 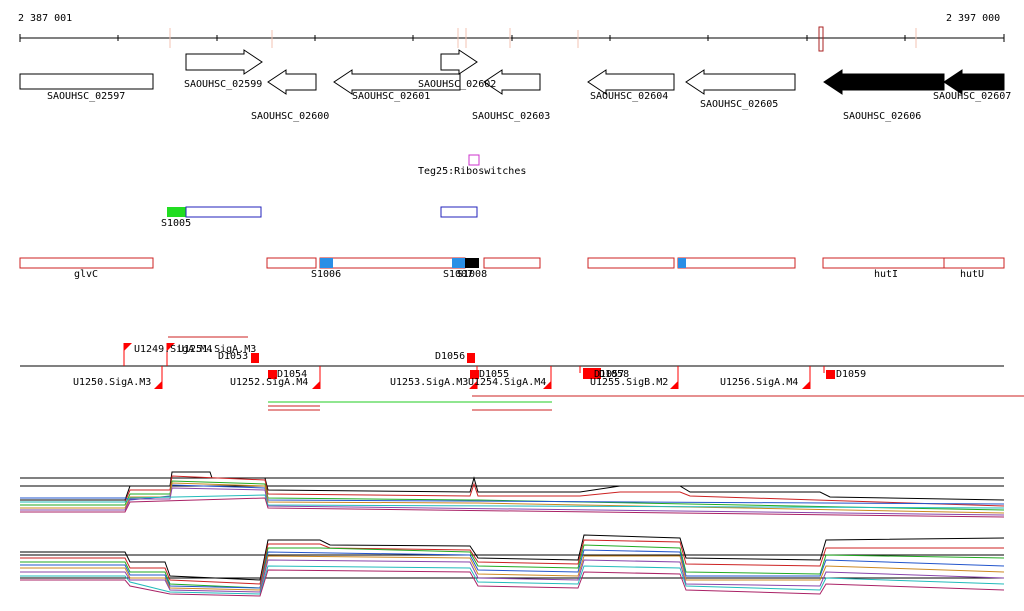 What do you see at coordinates (391, 97) in the screenshot?
I see `gene-label: SAOUHSC_02601` at bounding box center [391, 97].